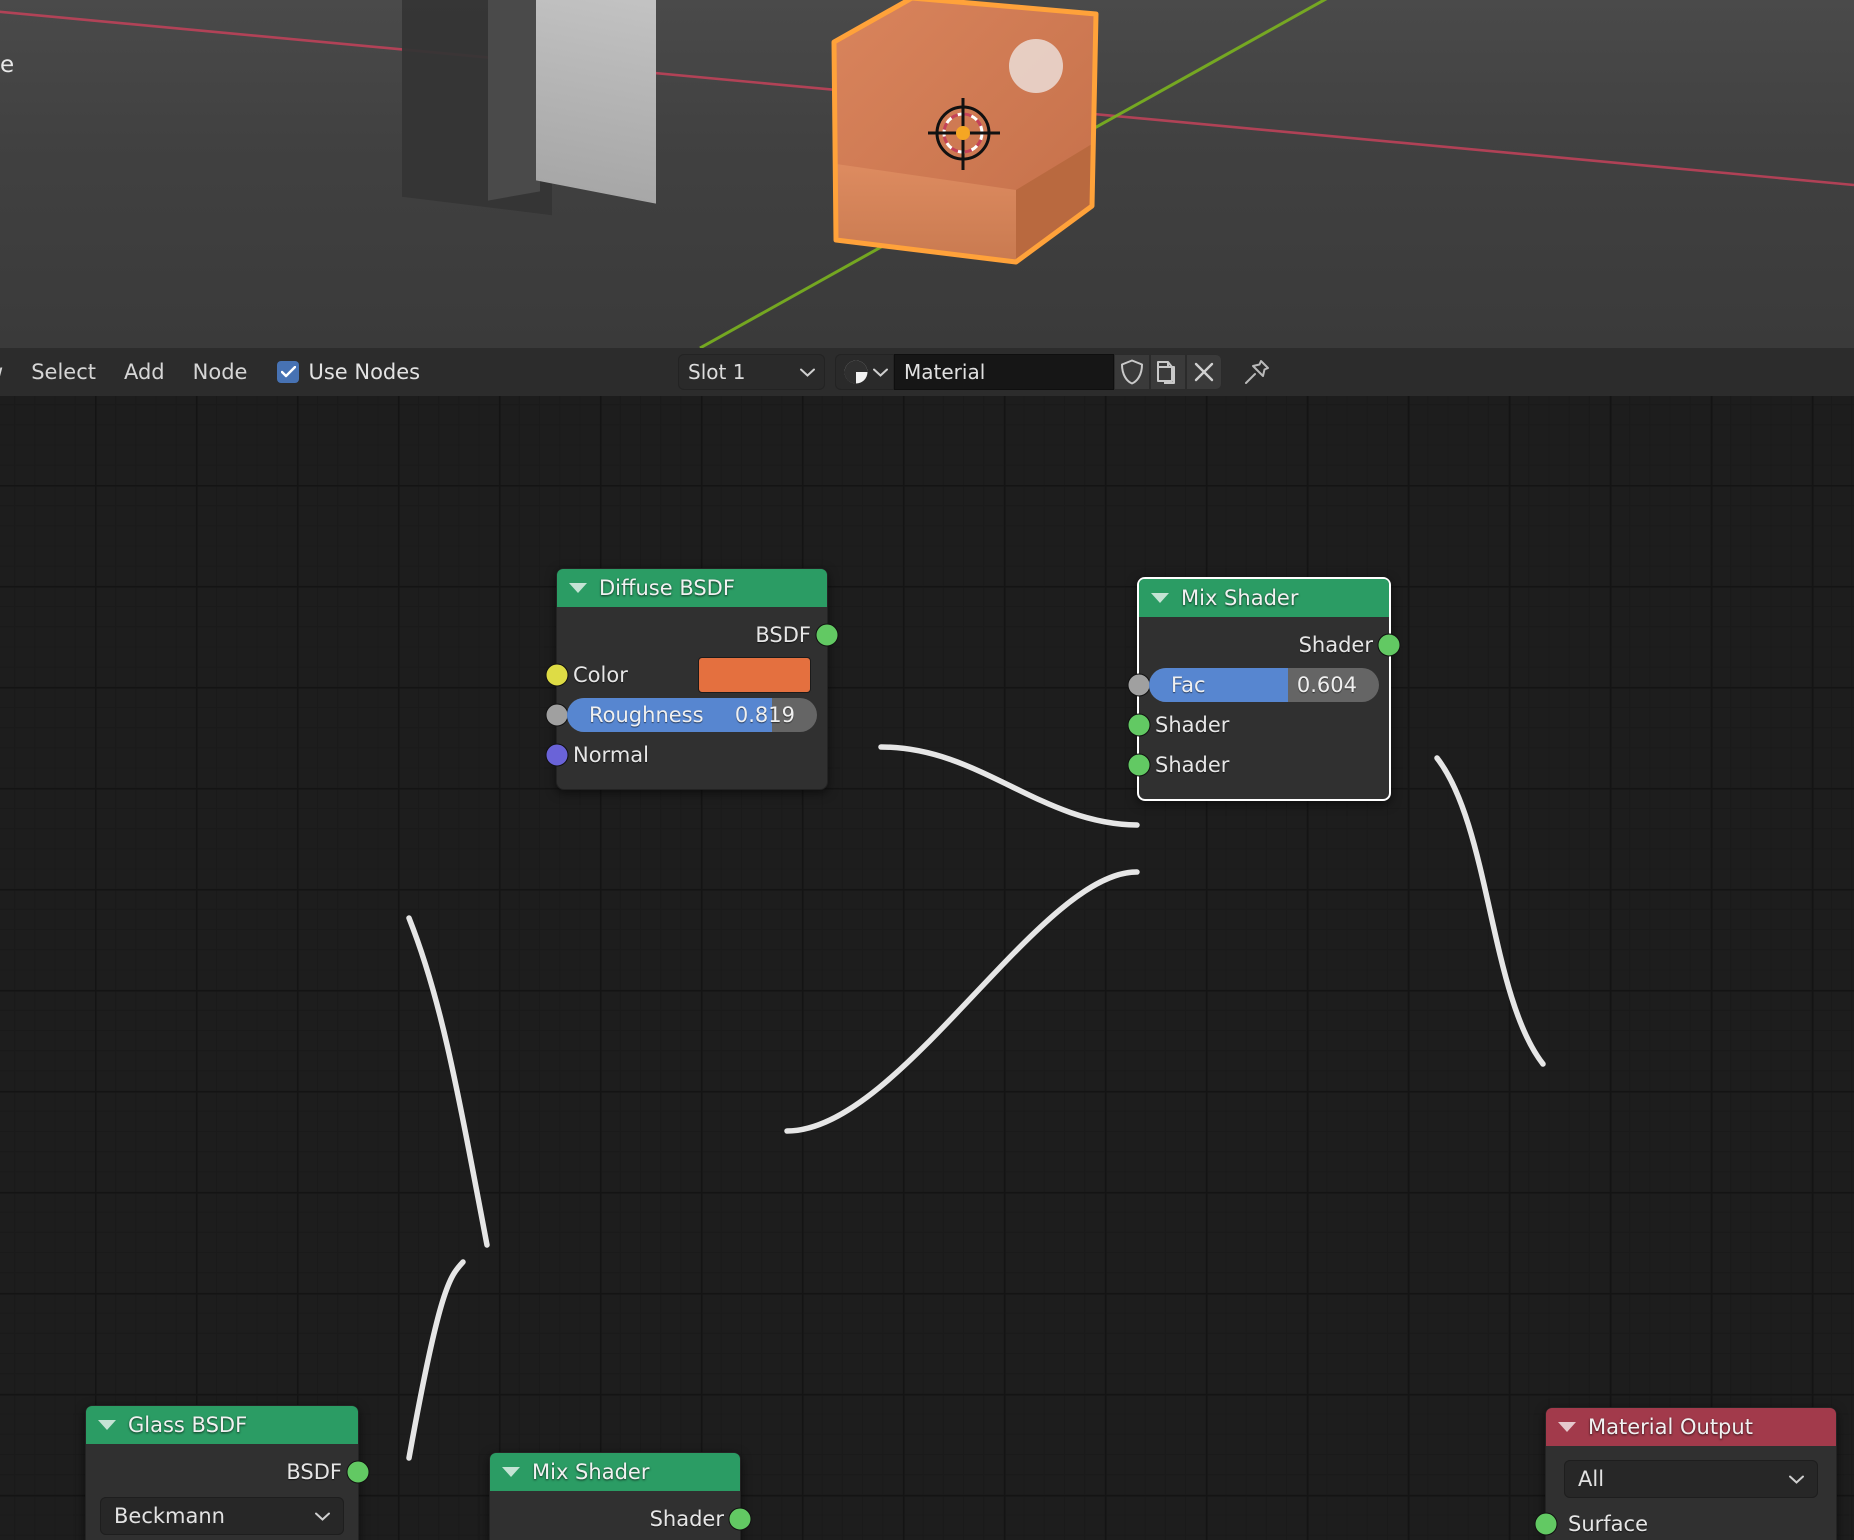  I want to click on node-body: All Surface Volume Displacement, so click(1685, 1493).